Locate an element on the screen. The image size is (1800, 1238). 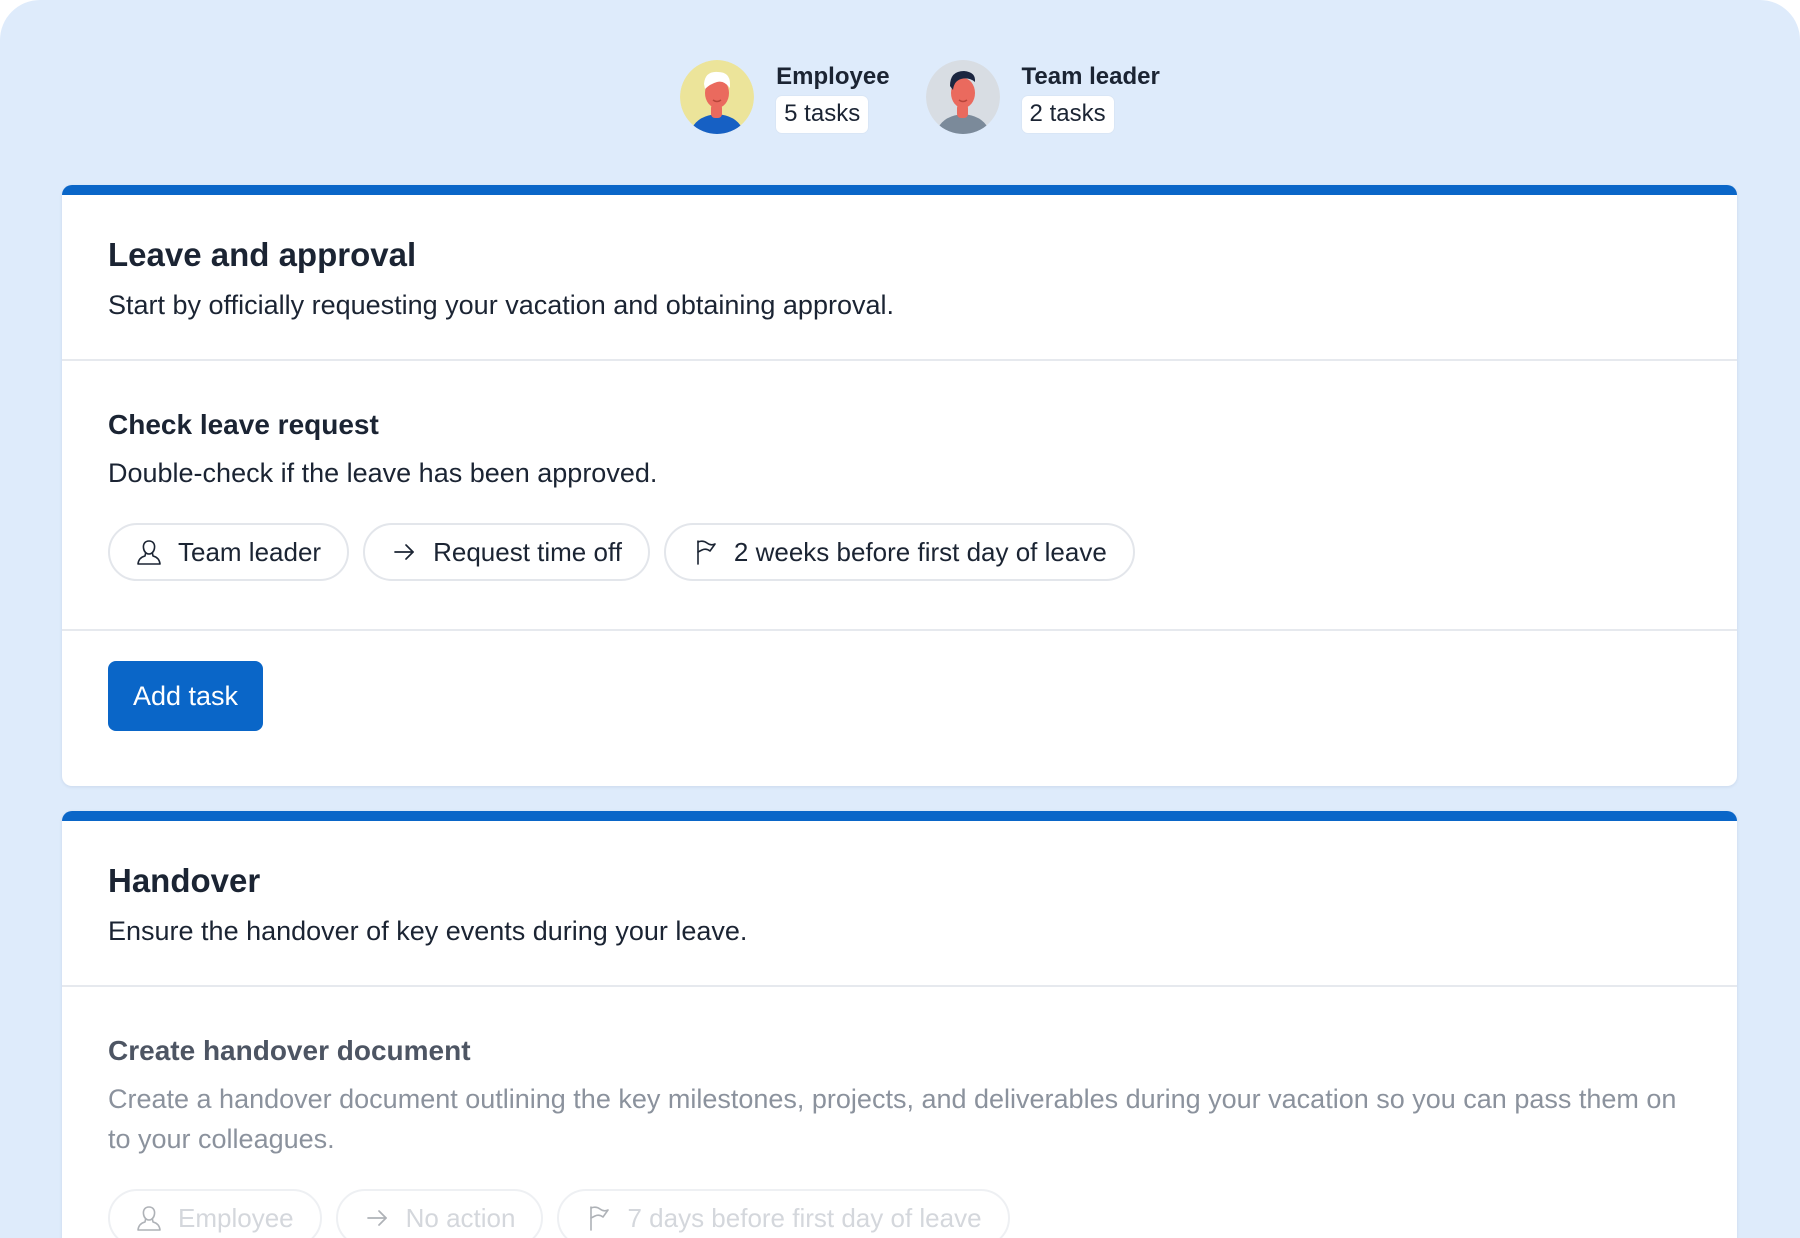
assignee-name: Team leader is located at coordinates (1090, 76).